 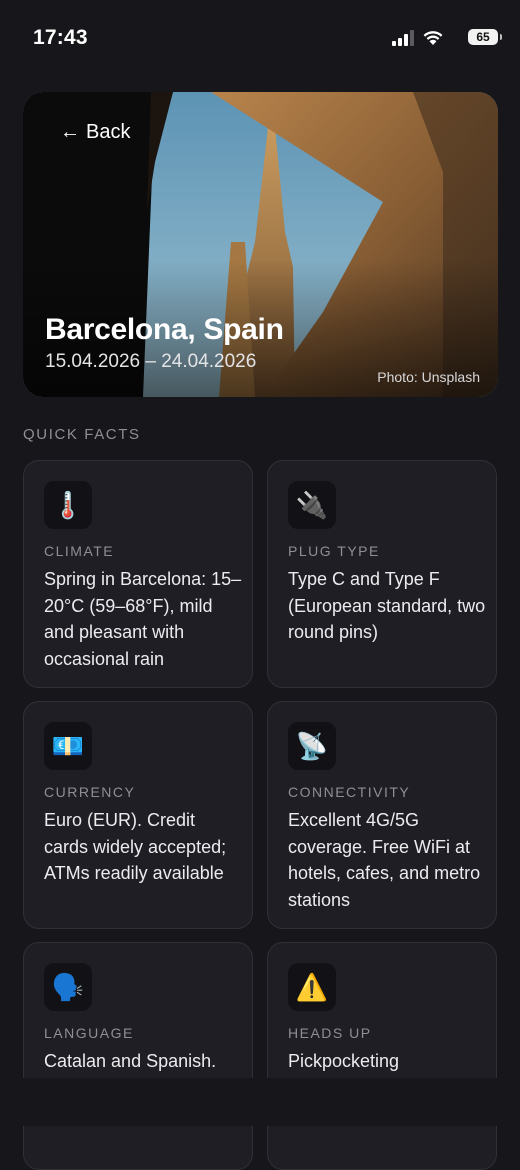 I want to click on thermometer-icon: 🌡️, so click(x=68, y=505).